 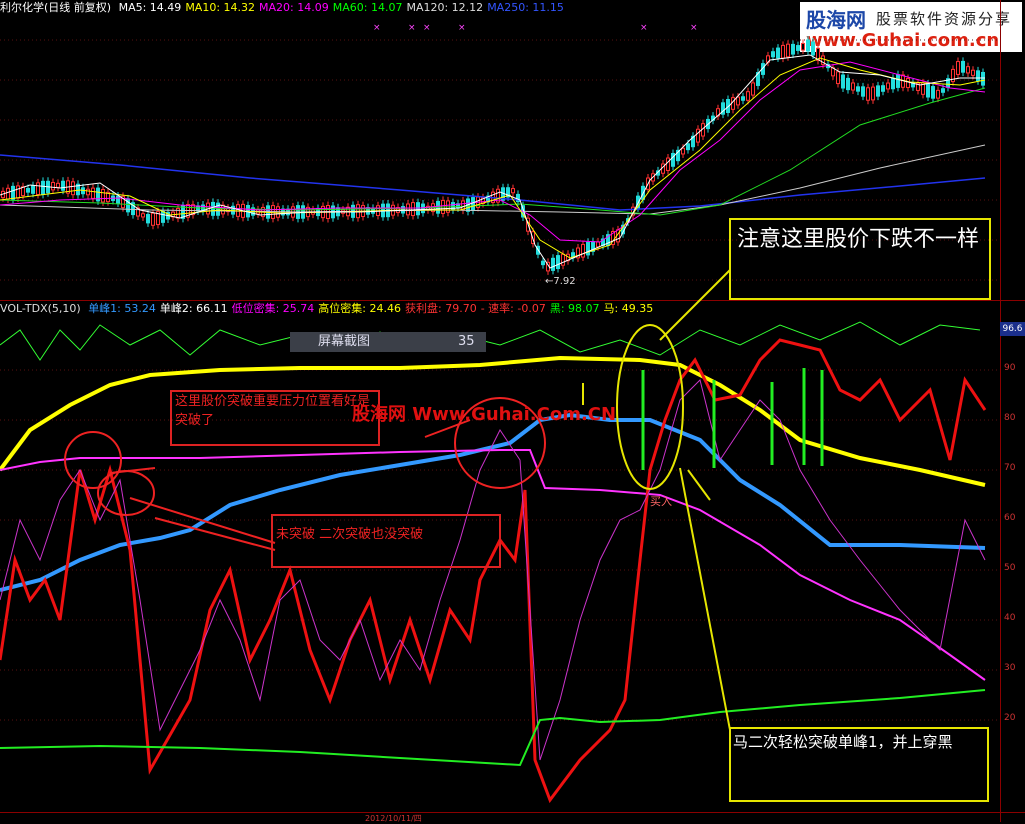 I want to click on indicator-legend-item: 低位密集: 25.74, so click(x=273, y=308).